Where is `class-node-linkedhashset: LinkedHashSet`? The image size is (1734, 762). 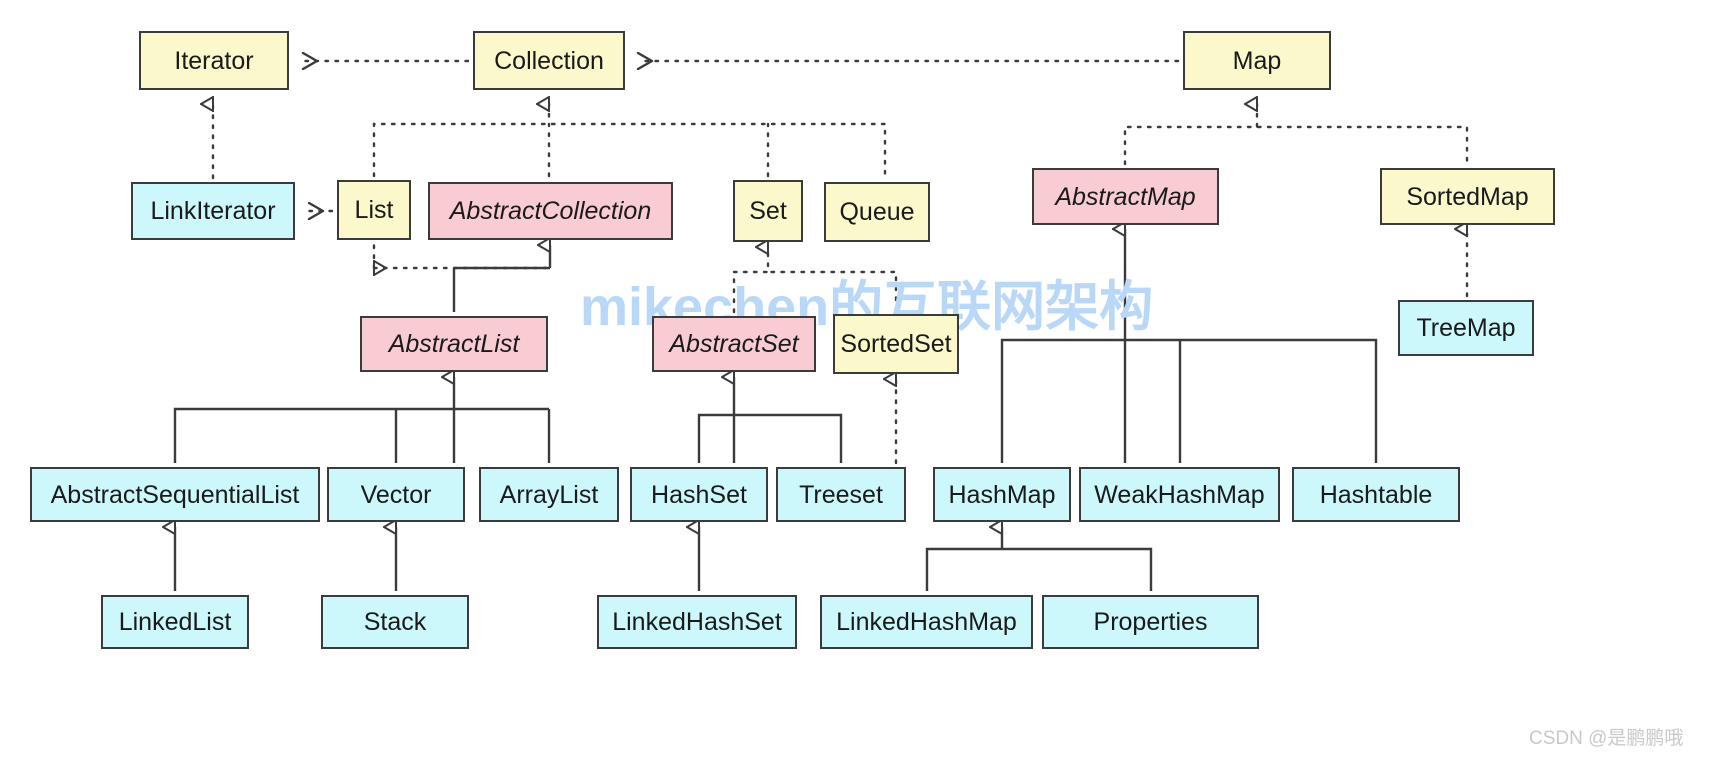
class-node-linkedhashset: LinkedHashSet is located at coordinates (697, 622).